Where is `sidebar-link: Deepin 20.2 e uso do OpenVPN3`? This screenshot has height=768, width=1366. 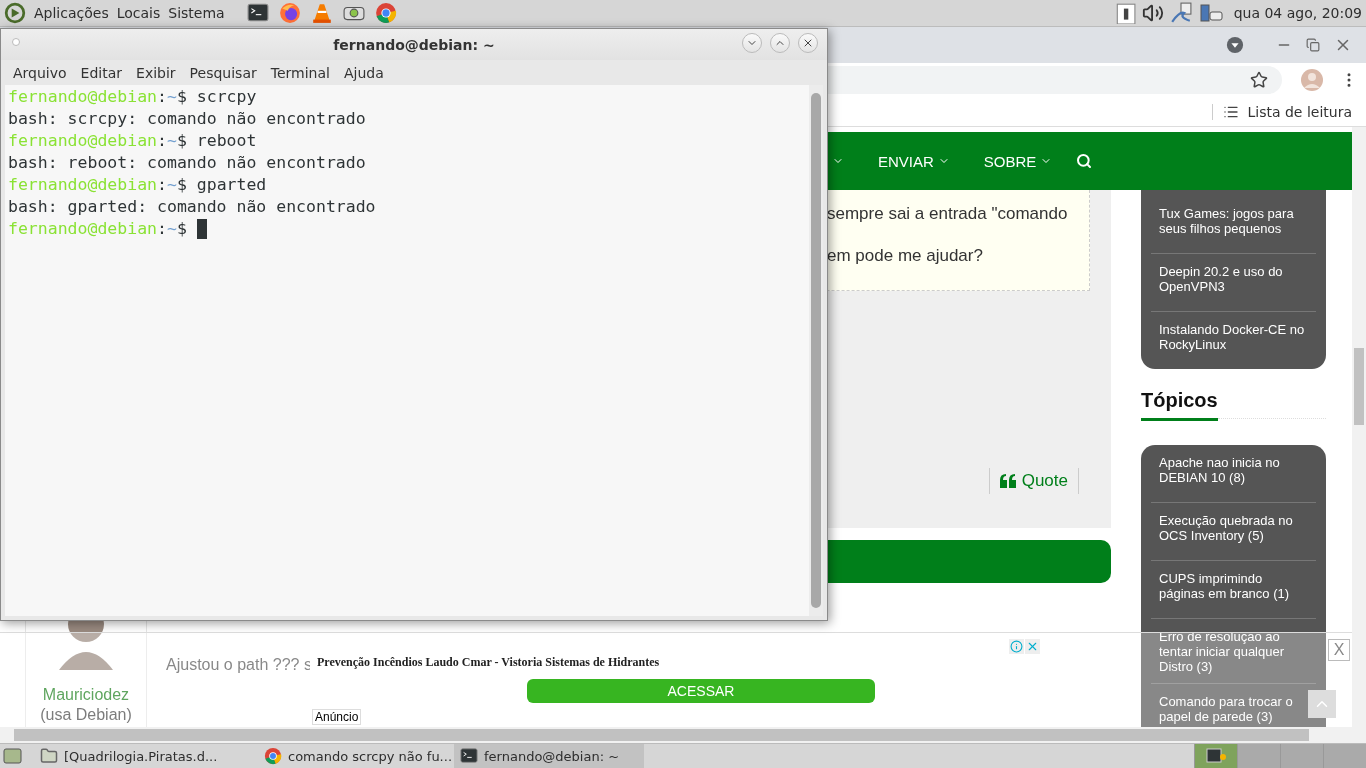
sidebar-link: Deepin 20.2 e uso do OpenVPN3 is located at coordinates (1233, 283).